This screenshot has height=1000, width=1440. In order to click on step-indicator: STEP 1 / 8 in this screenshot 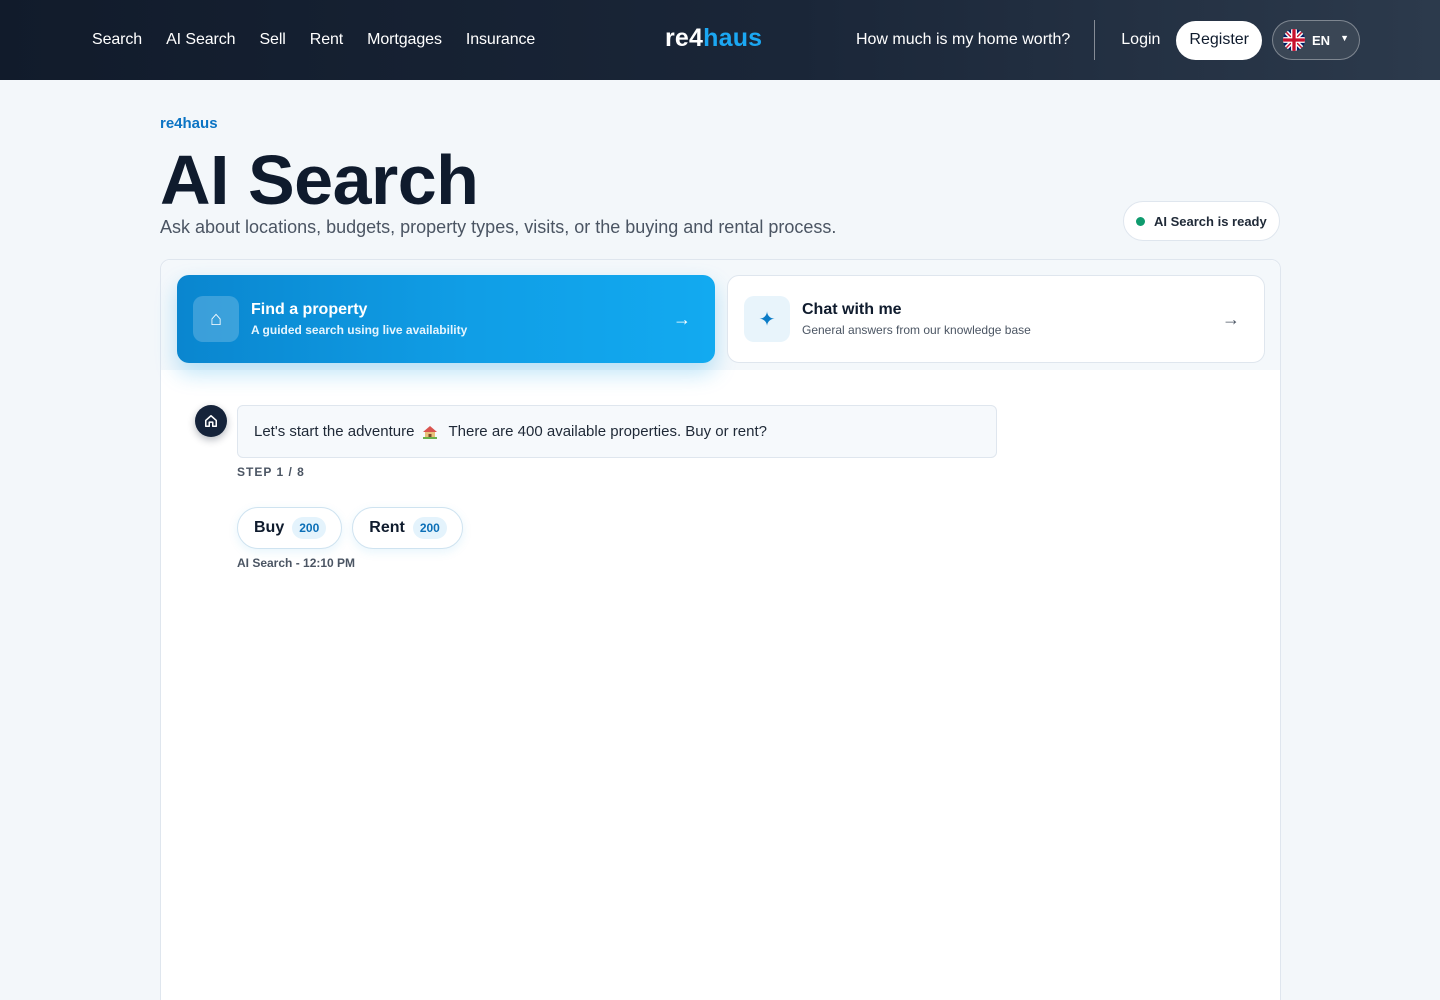, I will do `click(271, 472)`.